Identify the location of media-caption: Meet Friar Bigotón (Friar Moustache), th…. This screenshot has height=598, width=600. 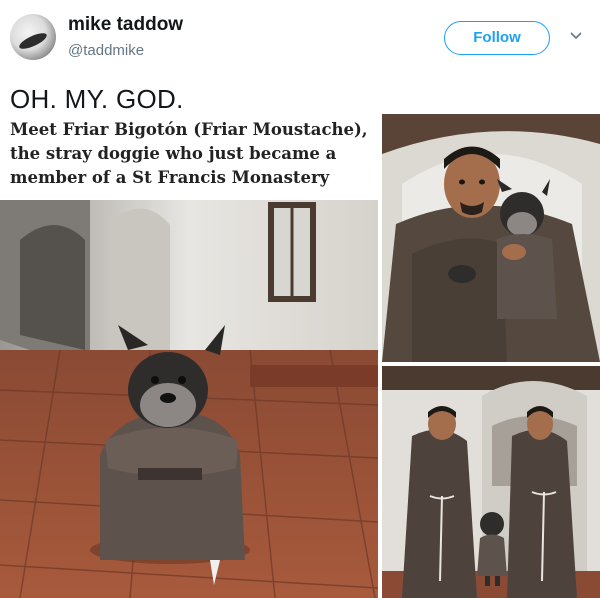
(189, 153).